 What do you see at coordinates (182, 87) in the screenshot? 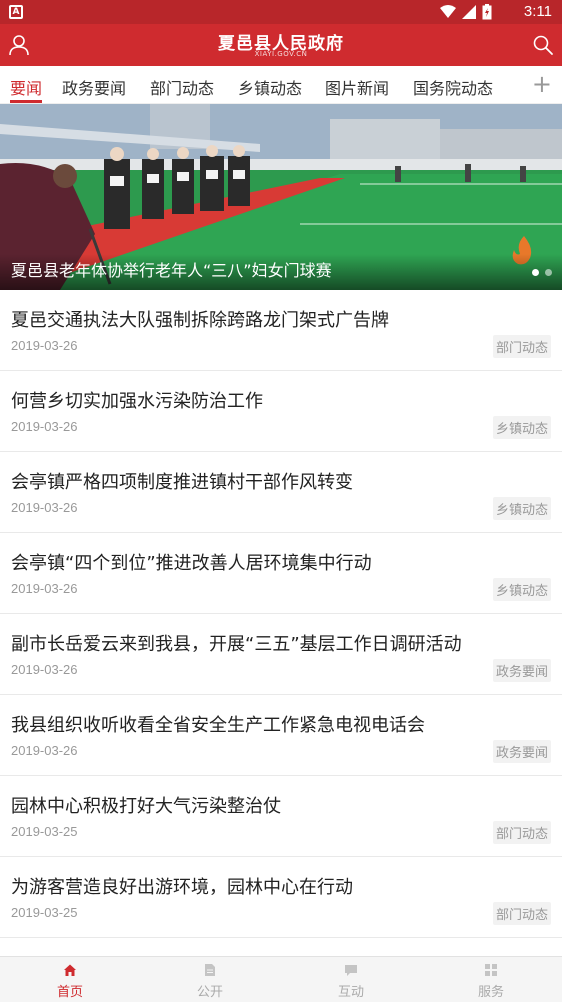
I see `tab-department-news: 部门动态` at bounding box center [182, 87].